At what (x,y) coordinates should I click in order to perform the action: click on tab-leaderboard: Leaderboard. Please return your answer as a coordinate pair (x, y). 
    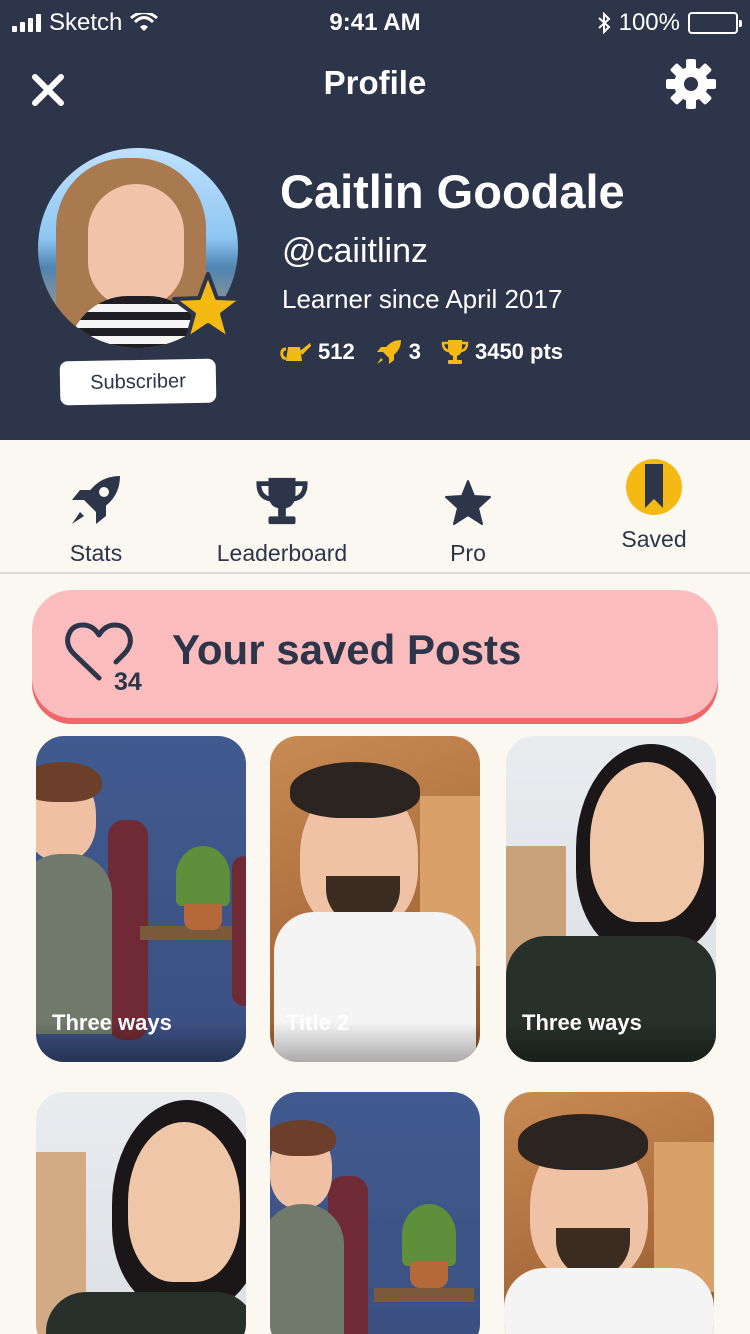
    Looking at the image, I should click on (282, 507).